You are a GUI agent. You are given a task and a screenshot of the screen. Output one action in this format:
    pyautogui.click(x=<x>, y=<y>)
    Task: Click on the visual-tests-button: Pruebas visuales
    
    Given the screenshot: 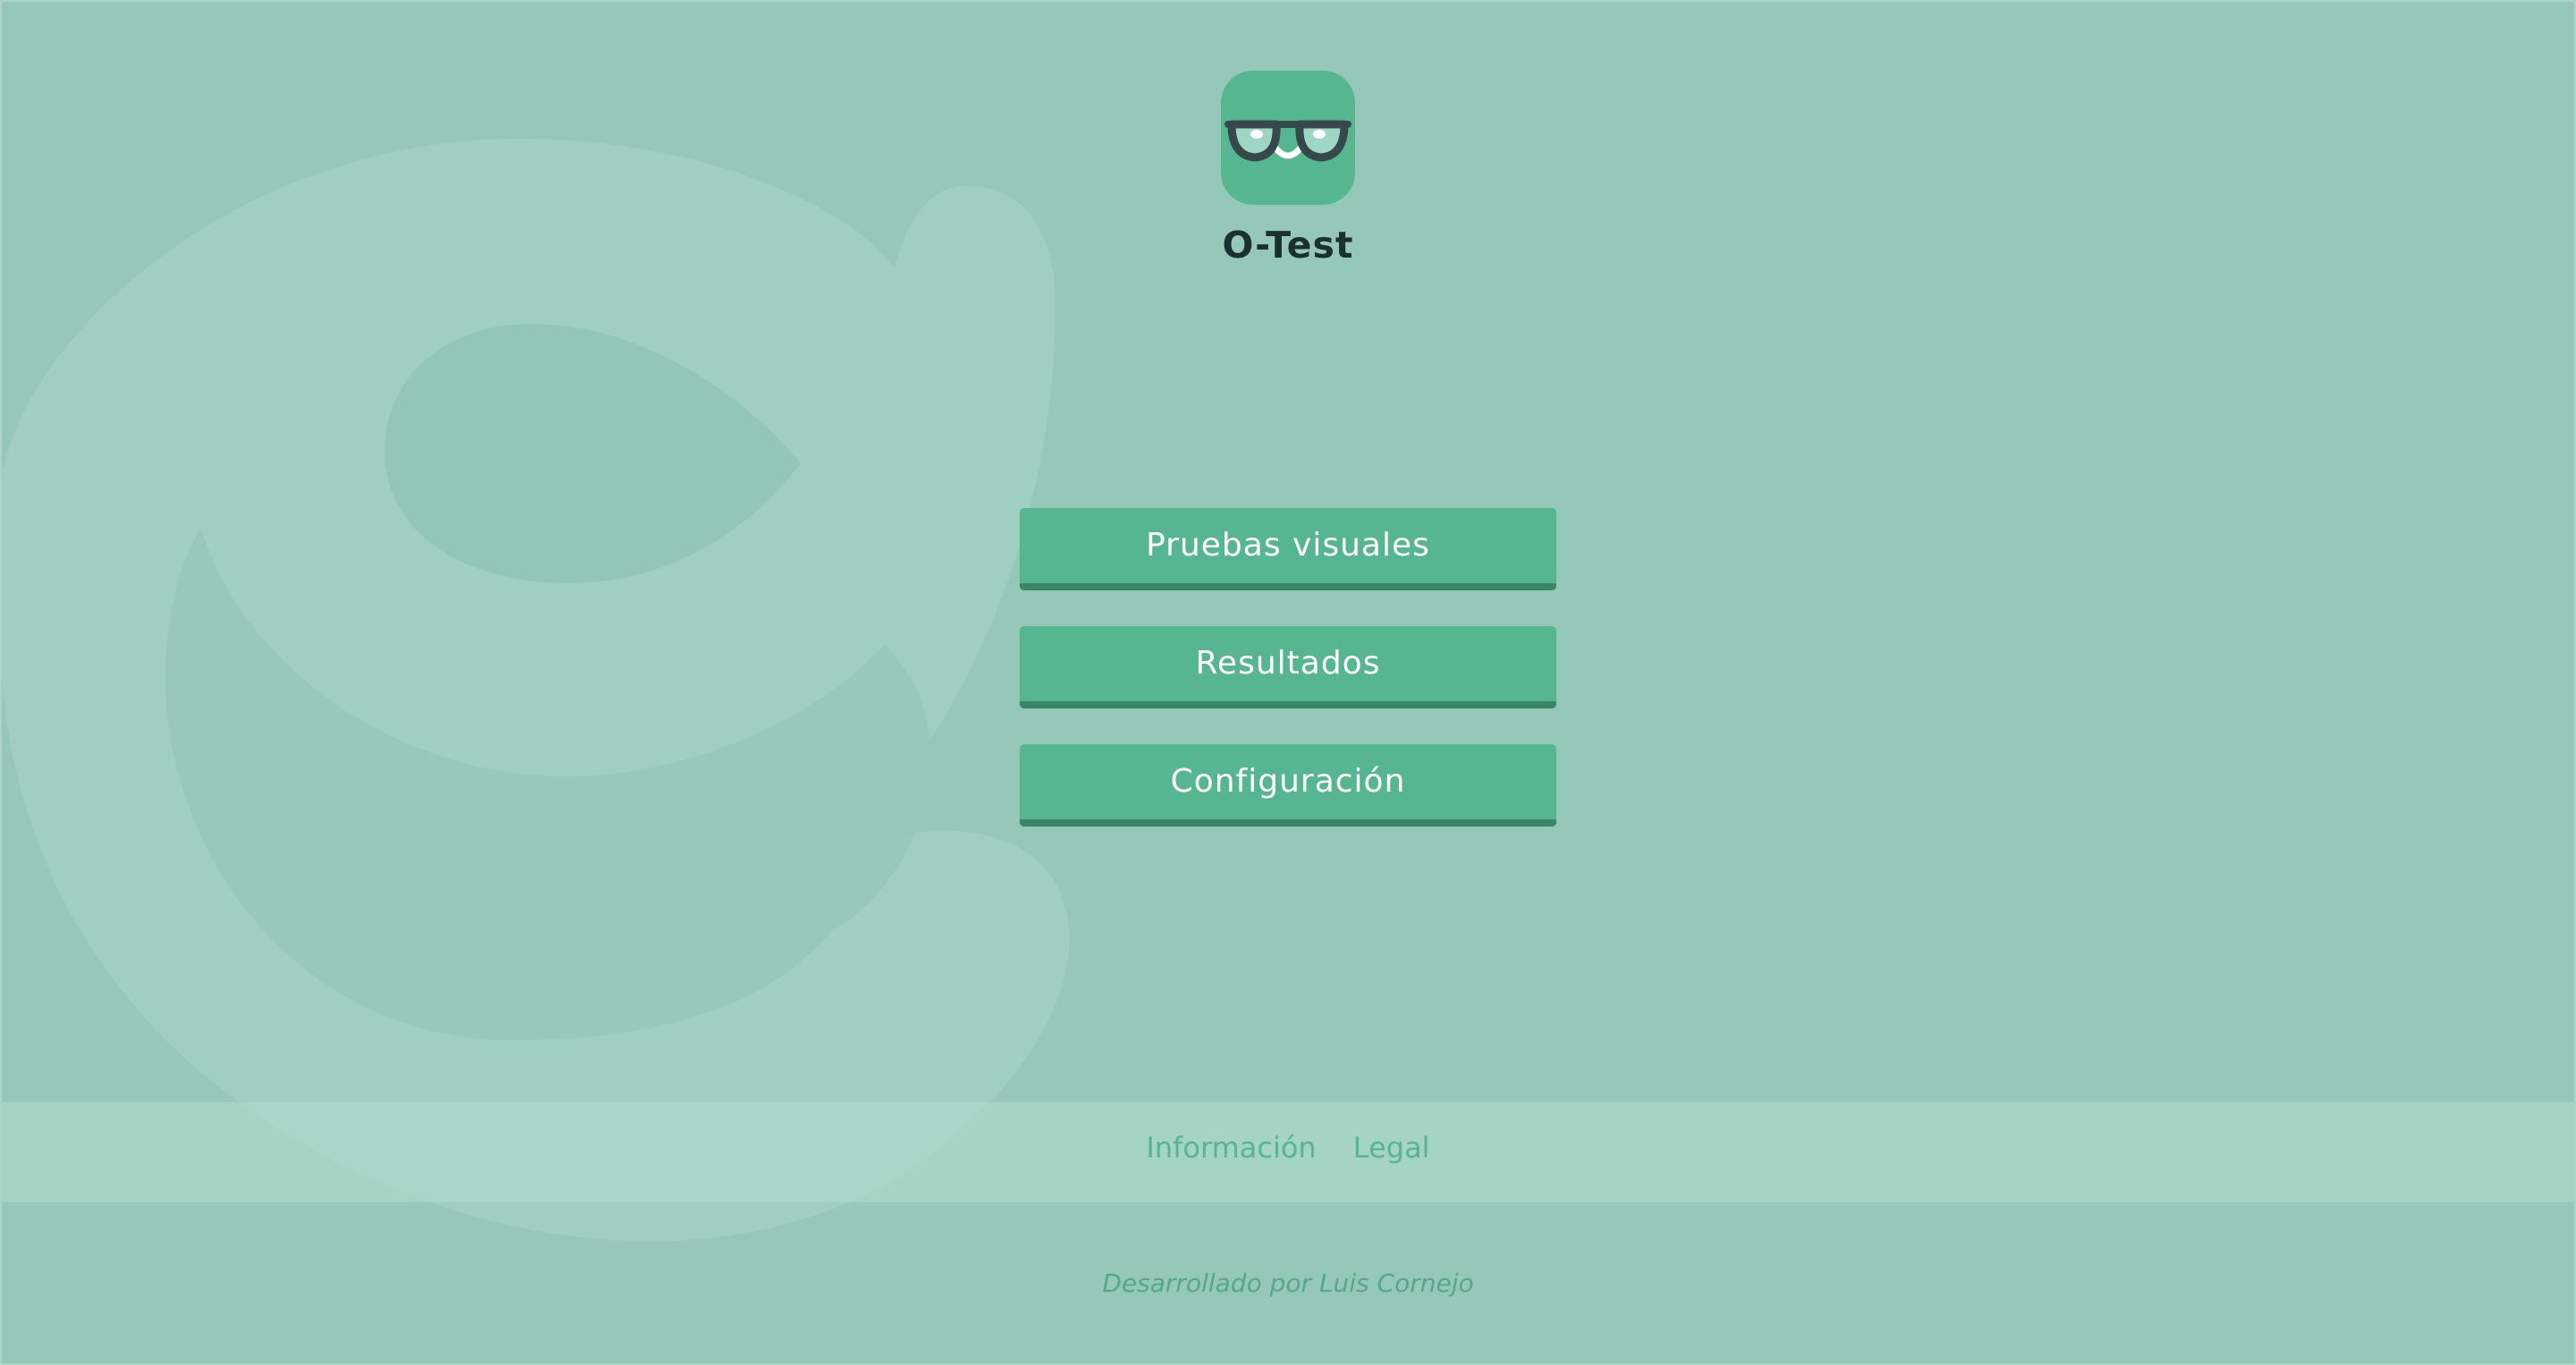 What is the action you would take?
    pyautogui.click(x=1288, y=549)
    